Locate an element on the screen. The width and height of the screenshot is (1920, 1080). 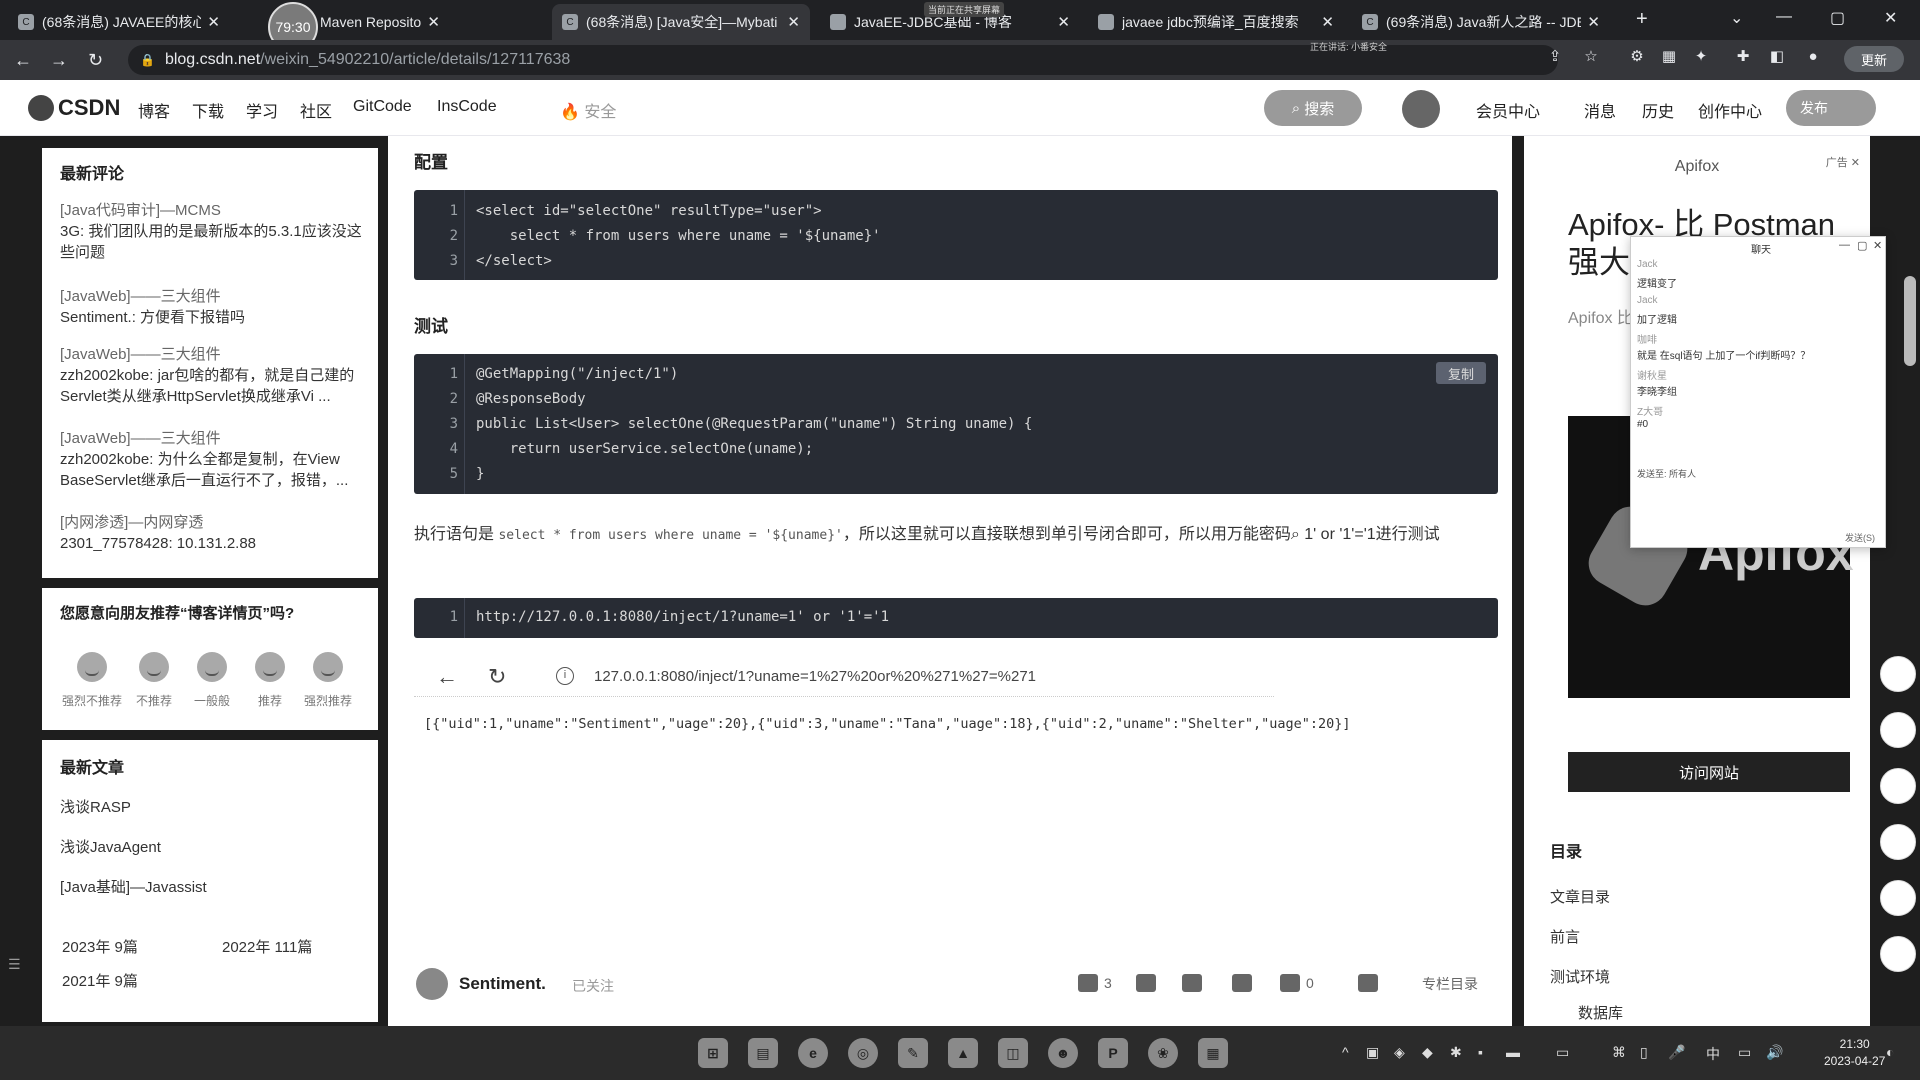
forward-icon: → is located at coordinates (59, 60).